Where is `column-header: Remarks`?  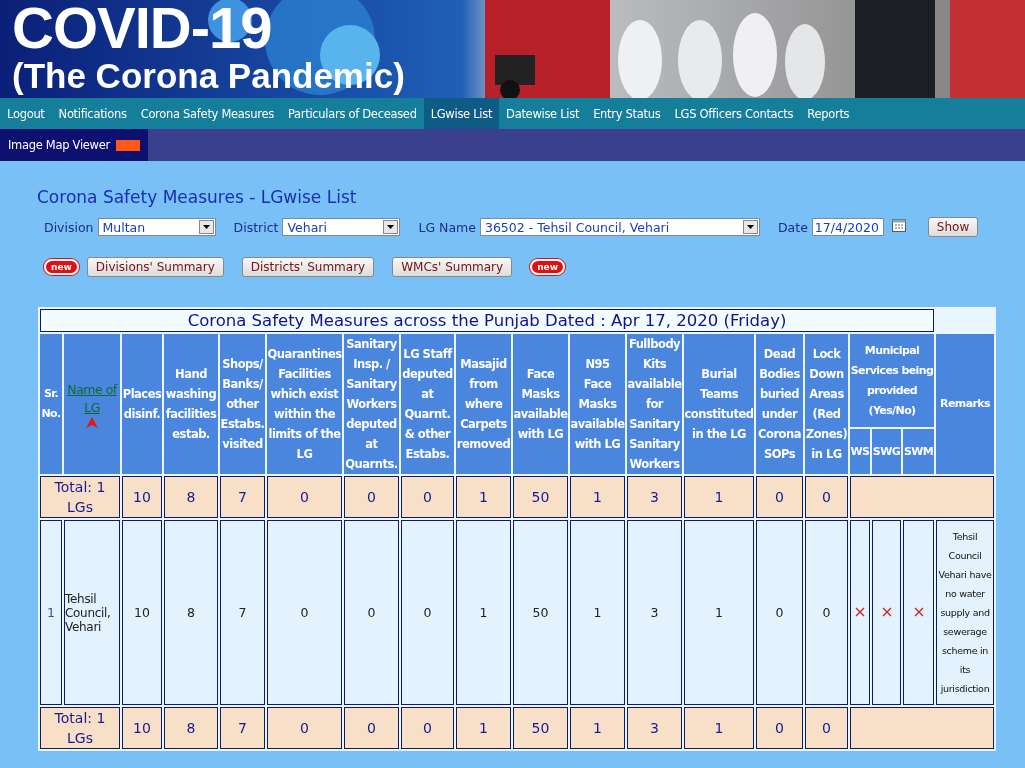
column-header: Remarks is located at coordinates (965, 404).